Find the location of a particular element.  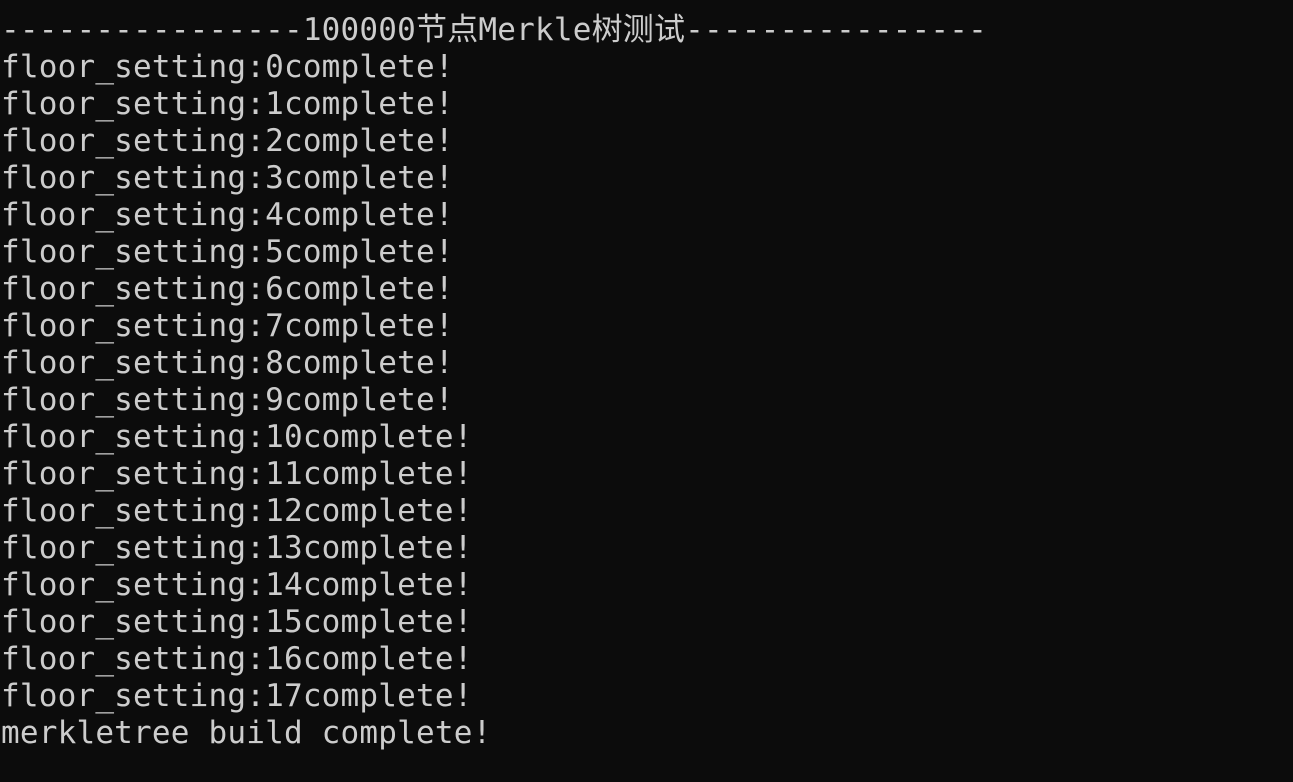

output-line-10: floor_setting:10complete! is located at coordinates (237, 437).